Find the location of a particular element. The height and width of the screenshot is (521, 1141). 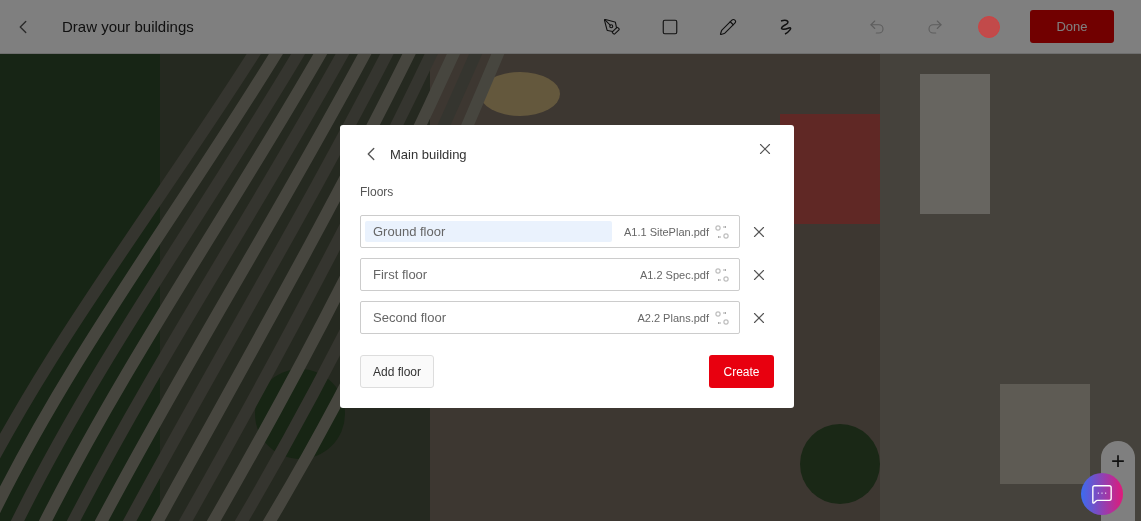

add-floor-button: Add floor is located at coordinates (397, 371).